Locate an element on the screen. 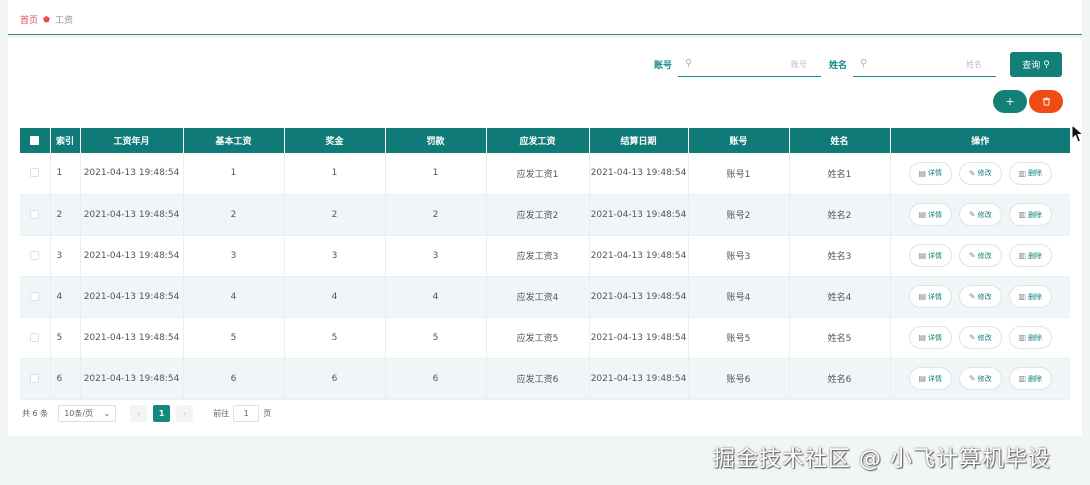  cell-fine: 1 is located at coordinates (436, 174).